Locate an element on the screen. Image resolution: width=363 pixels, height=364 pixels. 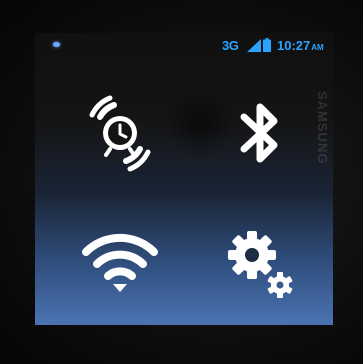
clock-time: 10:27 is located at coordinates (294, 45).